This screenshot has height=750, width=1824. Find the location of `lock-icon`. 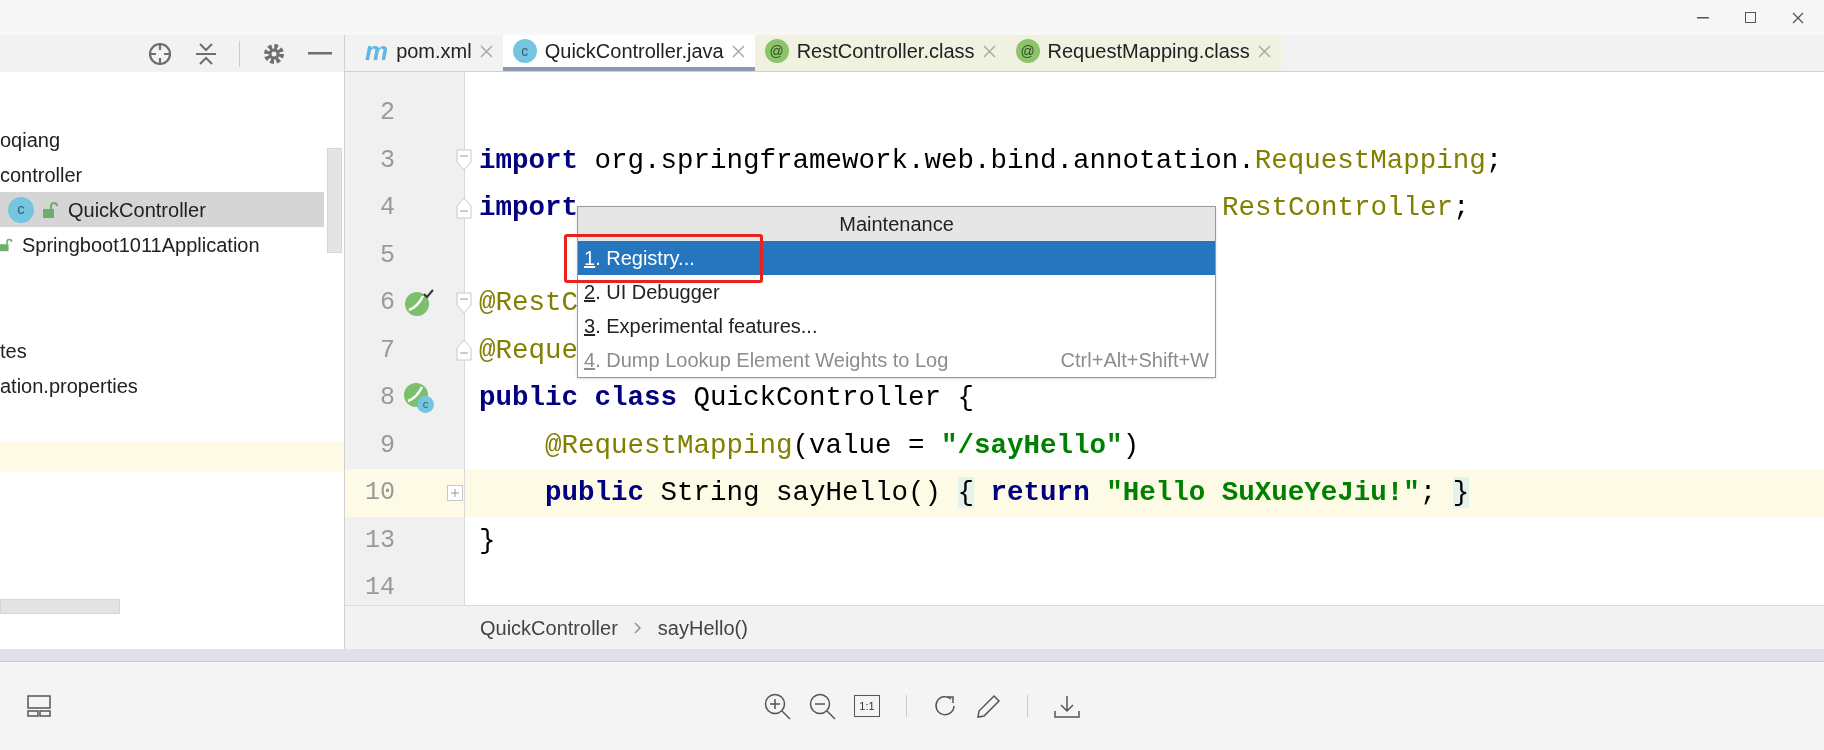

lock-icon is located at coordinates (51, 209).